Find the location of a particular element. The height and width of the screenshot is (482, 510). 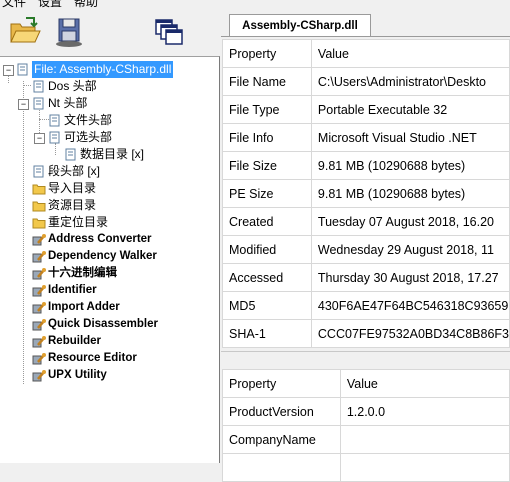

table-row: Created Tuesday 07 August 2018, 16.20 is located at coordinates (366, 221).